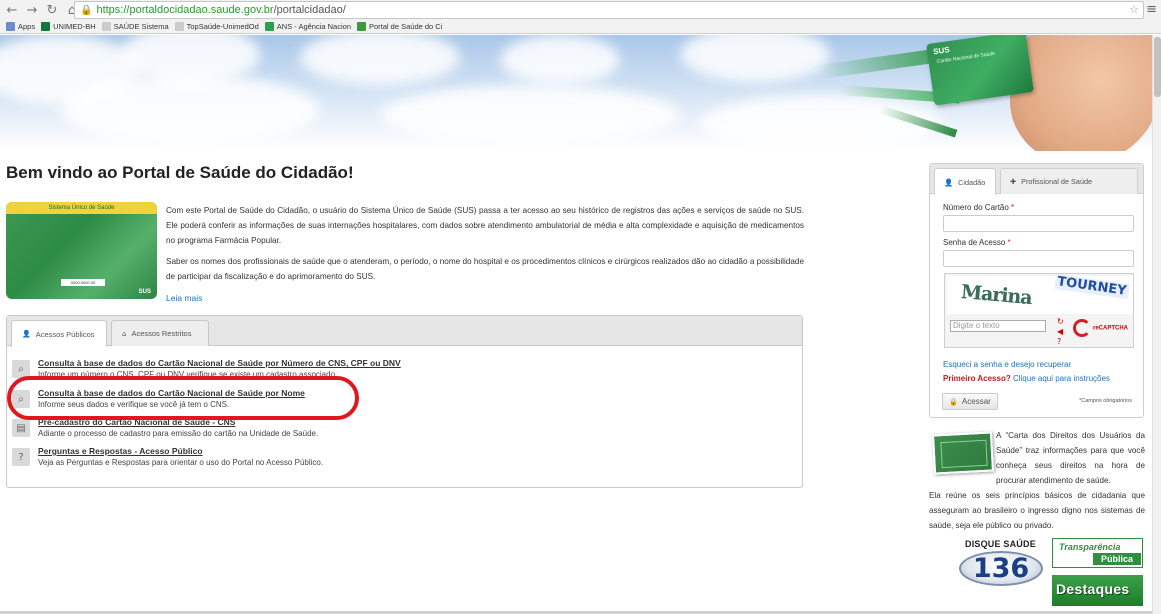 The image size is (1161, 614). Describe the element at coordinates (1057, 181) in the screenshot. I see `tab-label: Profissional de Saúde` at that location.